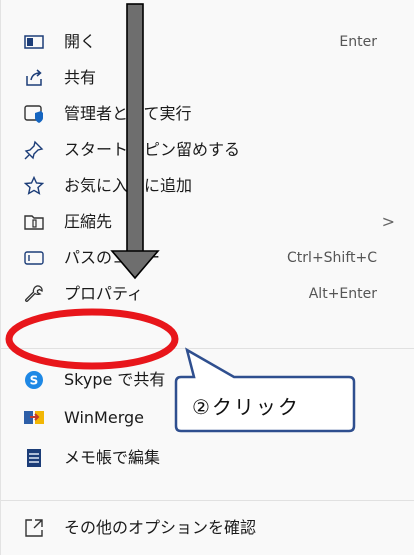  I want to click on menu-item-label: 共有, so click(80, 77).